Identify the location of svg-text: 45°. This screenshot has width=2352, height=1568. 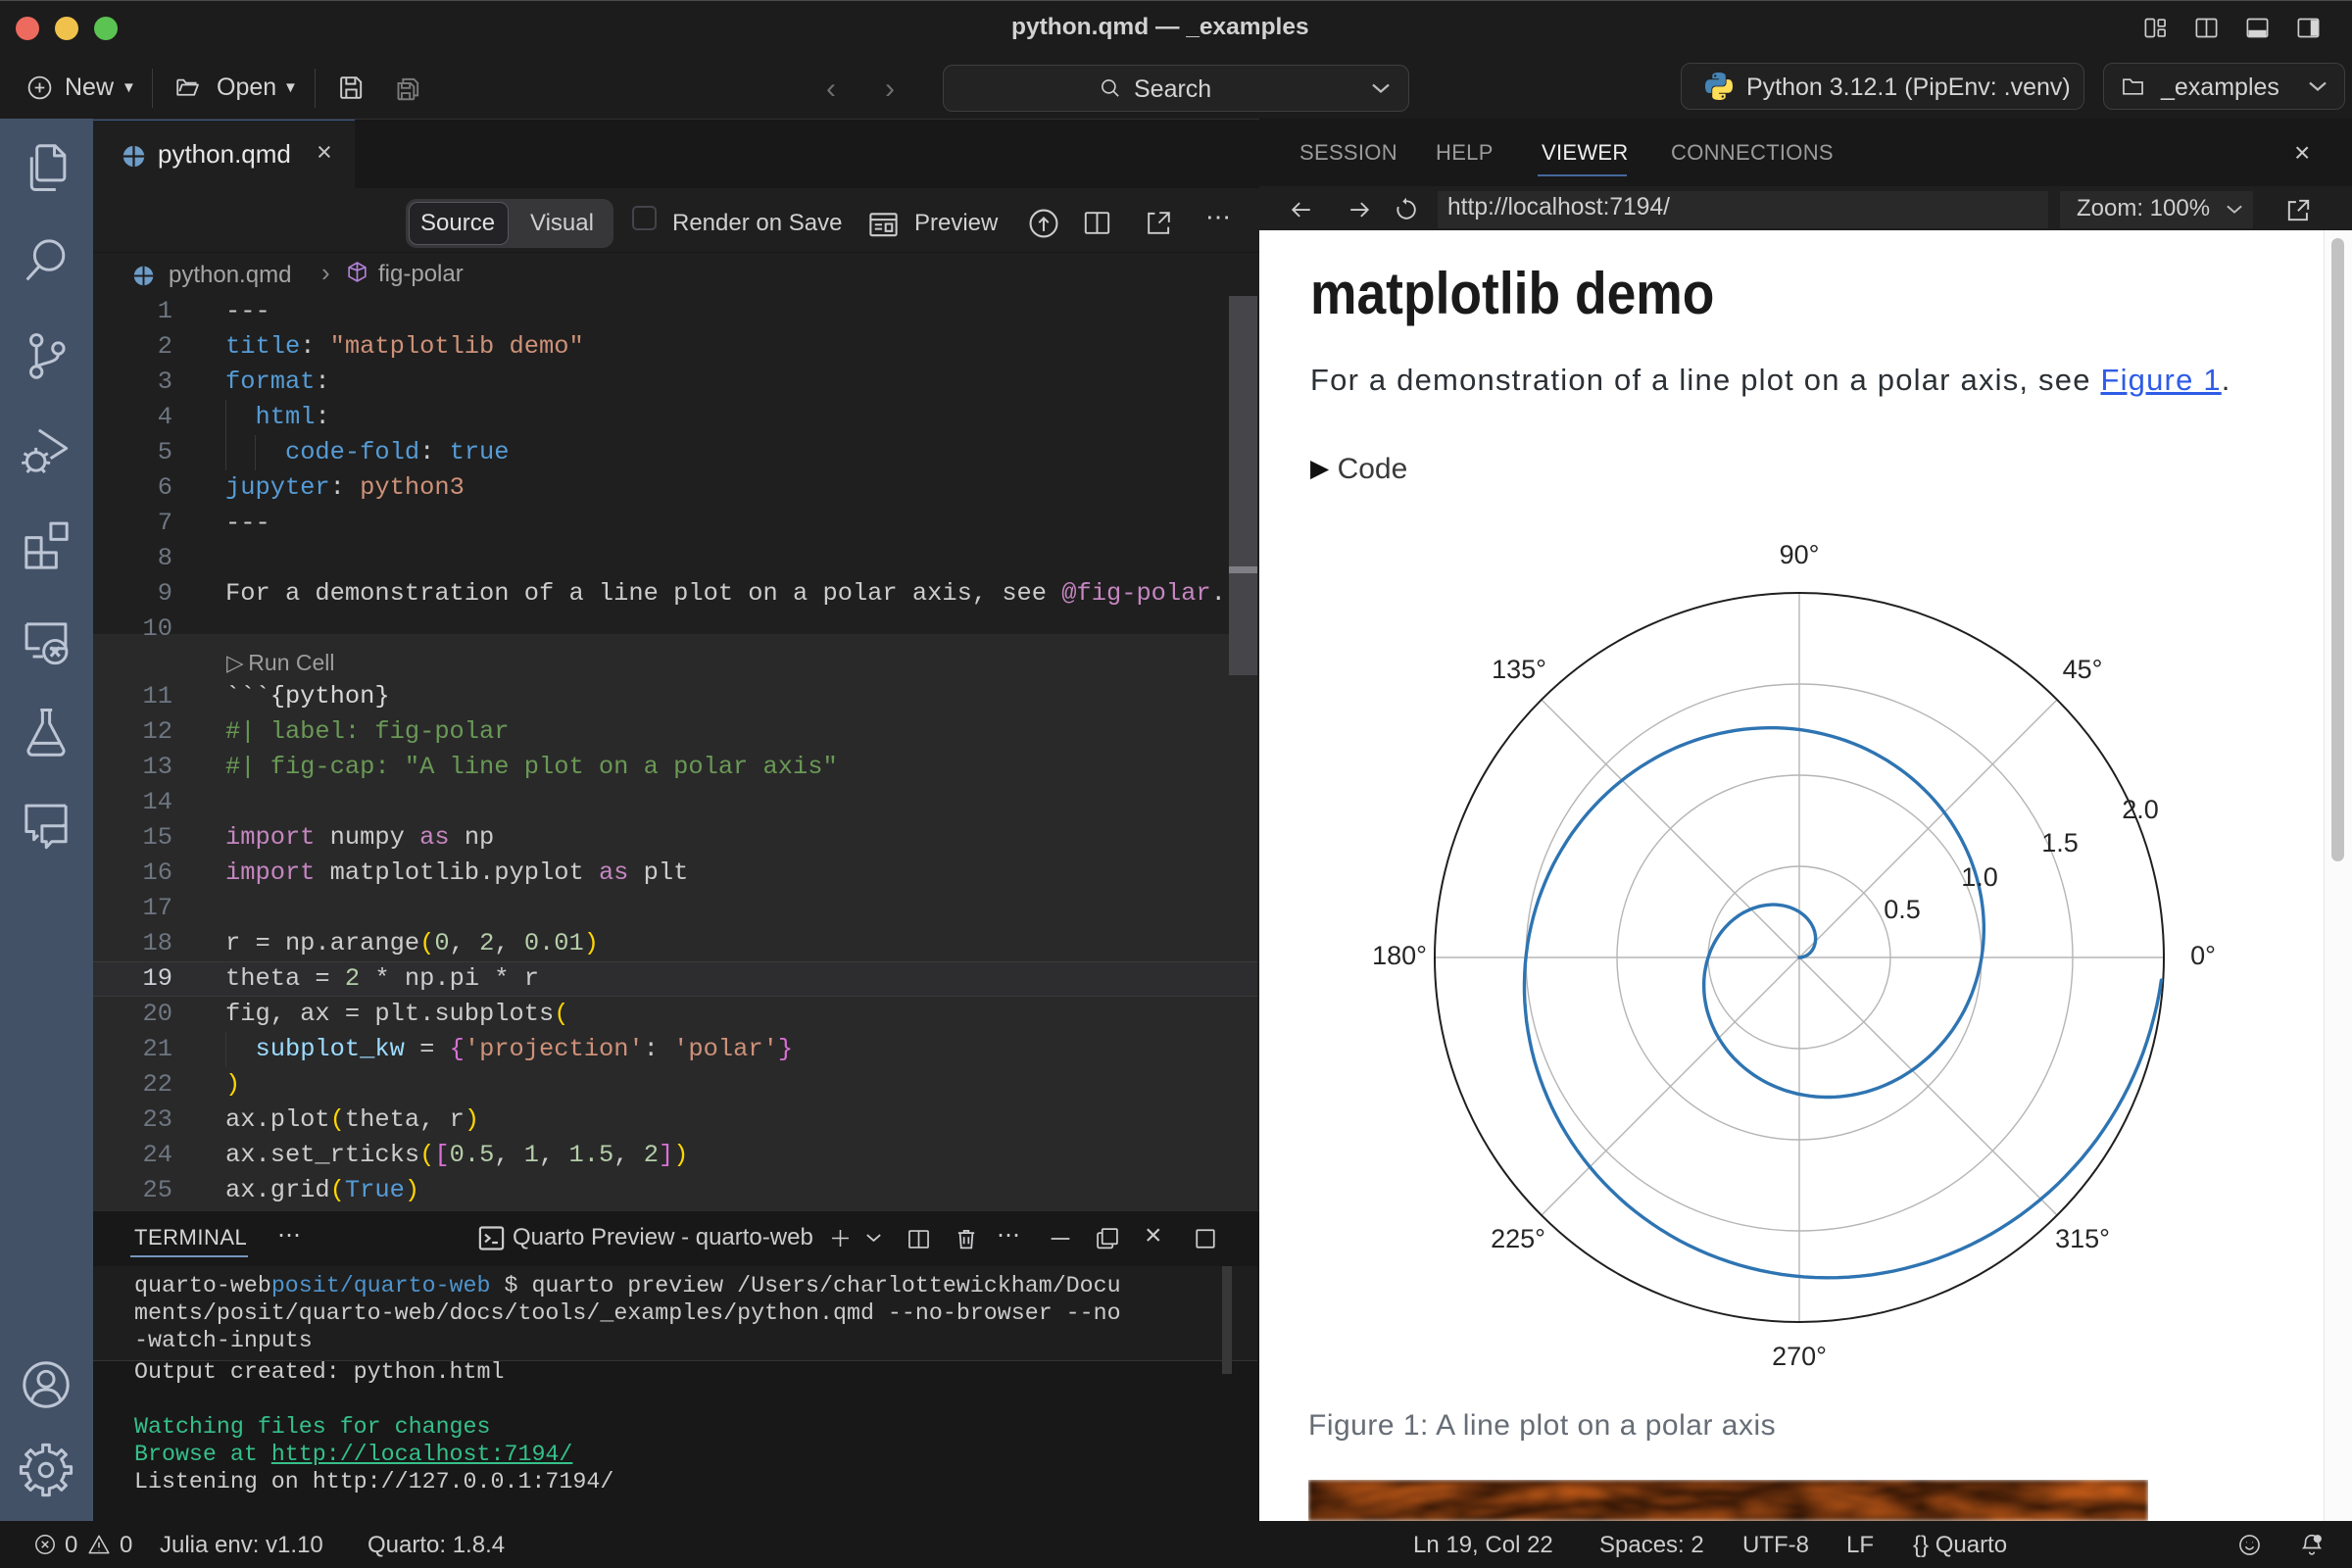
(2083, 669).